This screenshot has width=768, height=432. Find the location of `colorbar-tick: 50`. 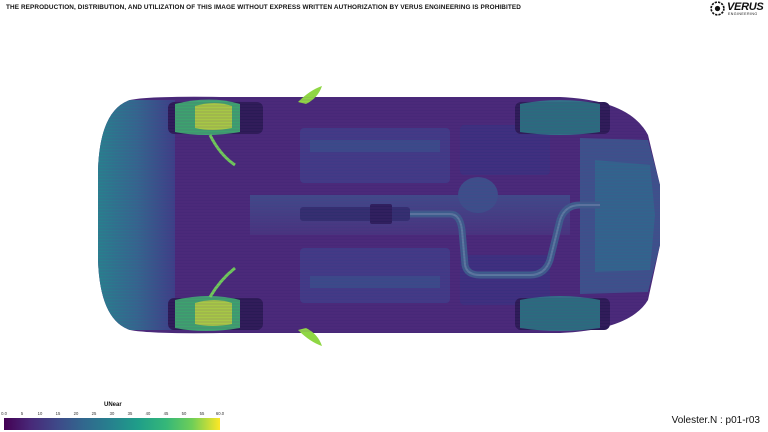

colorbar-tick: 50 is located at coordinates (184, 413).